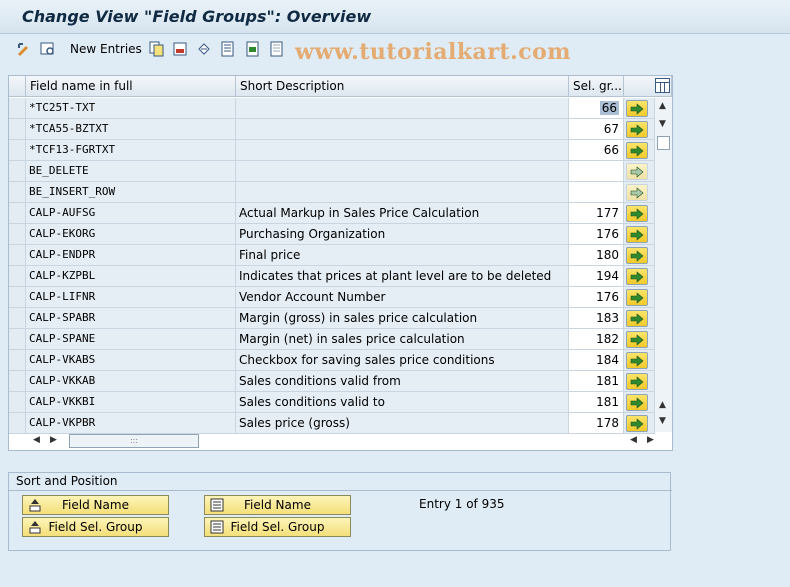  Describe the element at coordinates (662, 405) in the screenshot. I see `page-down-up-icon: ▲` at that location.